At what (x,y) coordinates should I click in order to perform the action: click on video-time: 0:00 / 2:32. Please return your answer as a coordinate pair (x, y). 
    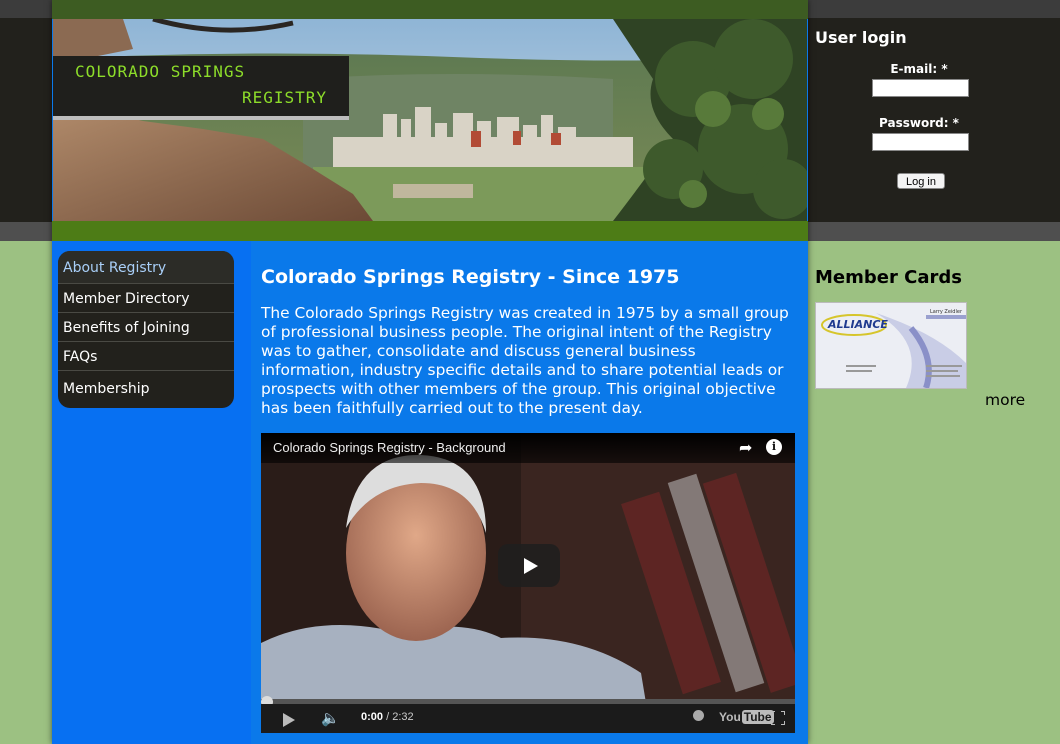
    Looking at the image, I should click on (387, 717).